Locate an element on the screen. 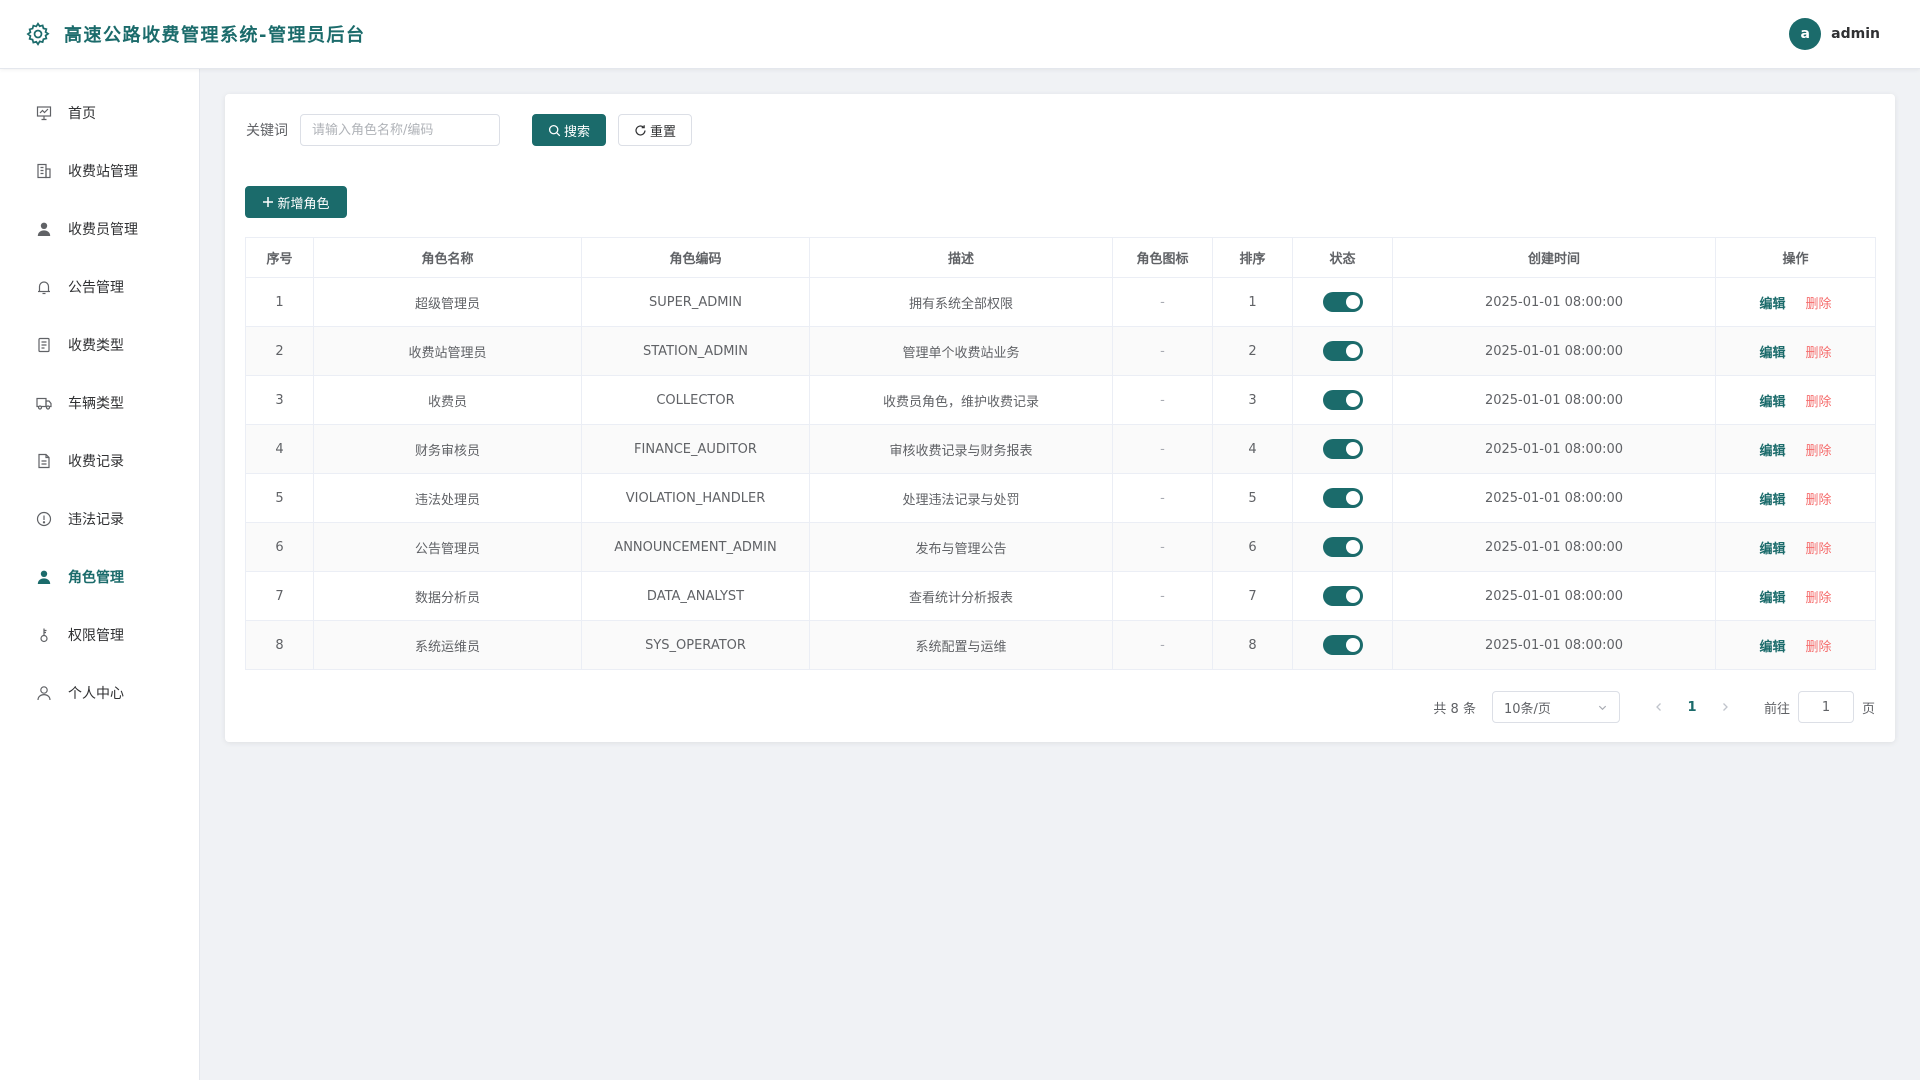 The image size is (1920, 1080). truck-icon is located at coordinates (44, 403).